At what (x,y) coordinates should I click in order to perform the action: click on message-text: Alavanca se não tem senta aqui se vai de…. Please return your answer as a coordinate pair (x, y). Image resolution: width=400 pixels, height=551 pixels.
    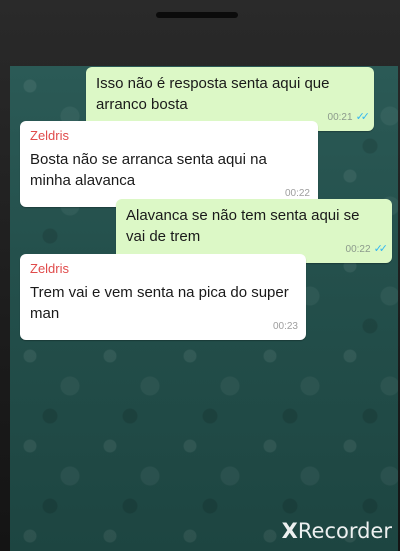
    Looking at the image, I should click on (243, 226).